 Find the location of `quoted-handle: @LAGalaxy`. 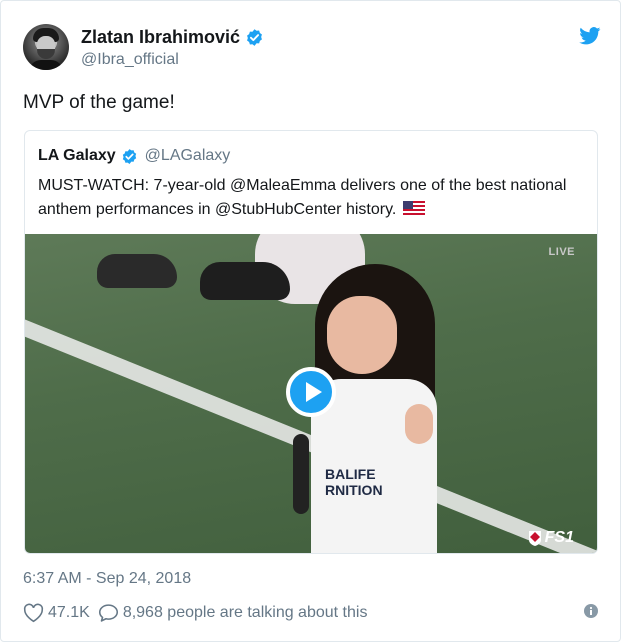

quoted-handle: @LAGalaxy is located at coordinates (188, 156).